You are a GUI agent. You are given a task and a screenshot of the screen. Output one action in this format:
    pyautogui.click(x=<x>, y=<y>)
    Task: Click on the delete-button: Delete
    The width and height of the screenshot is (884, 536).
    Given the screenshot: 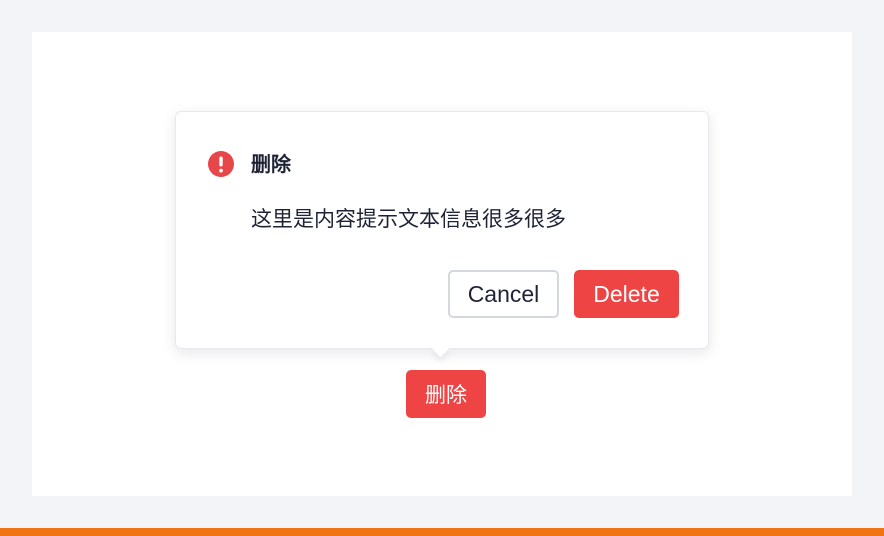 What is the action you would take?
    pyautogui.click(x=626, y=294)
    